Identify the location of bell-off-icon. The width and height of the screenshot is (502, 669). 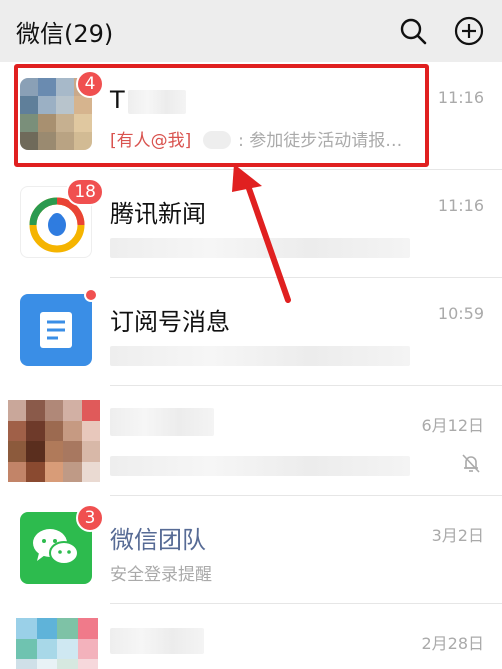
(471, 465).